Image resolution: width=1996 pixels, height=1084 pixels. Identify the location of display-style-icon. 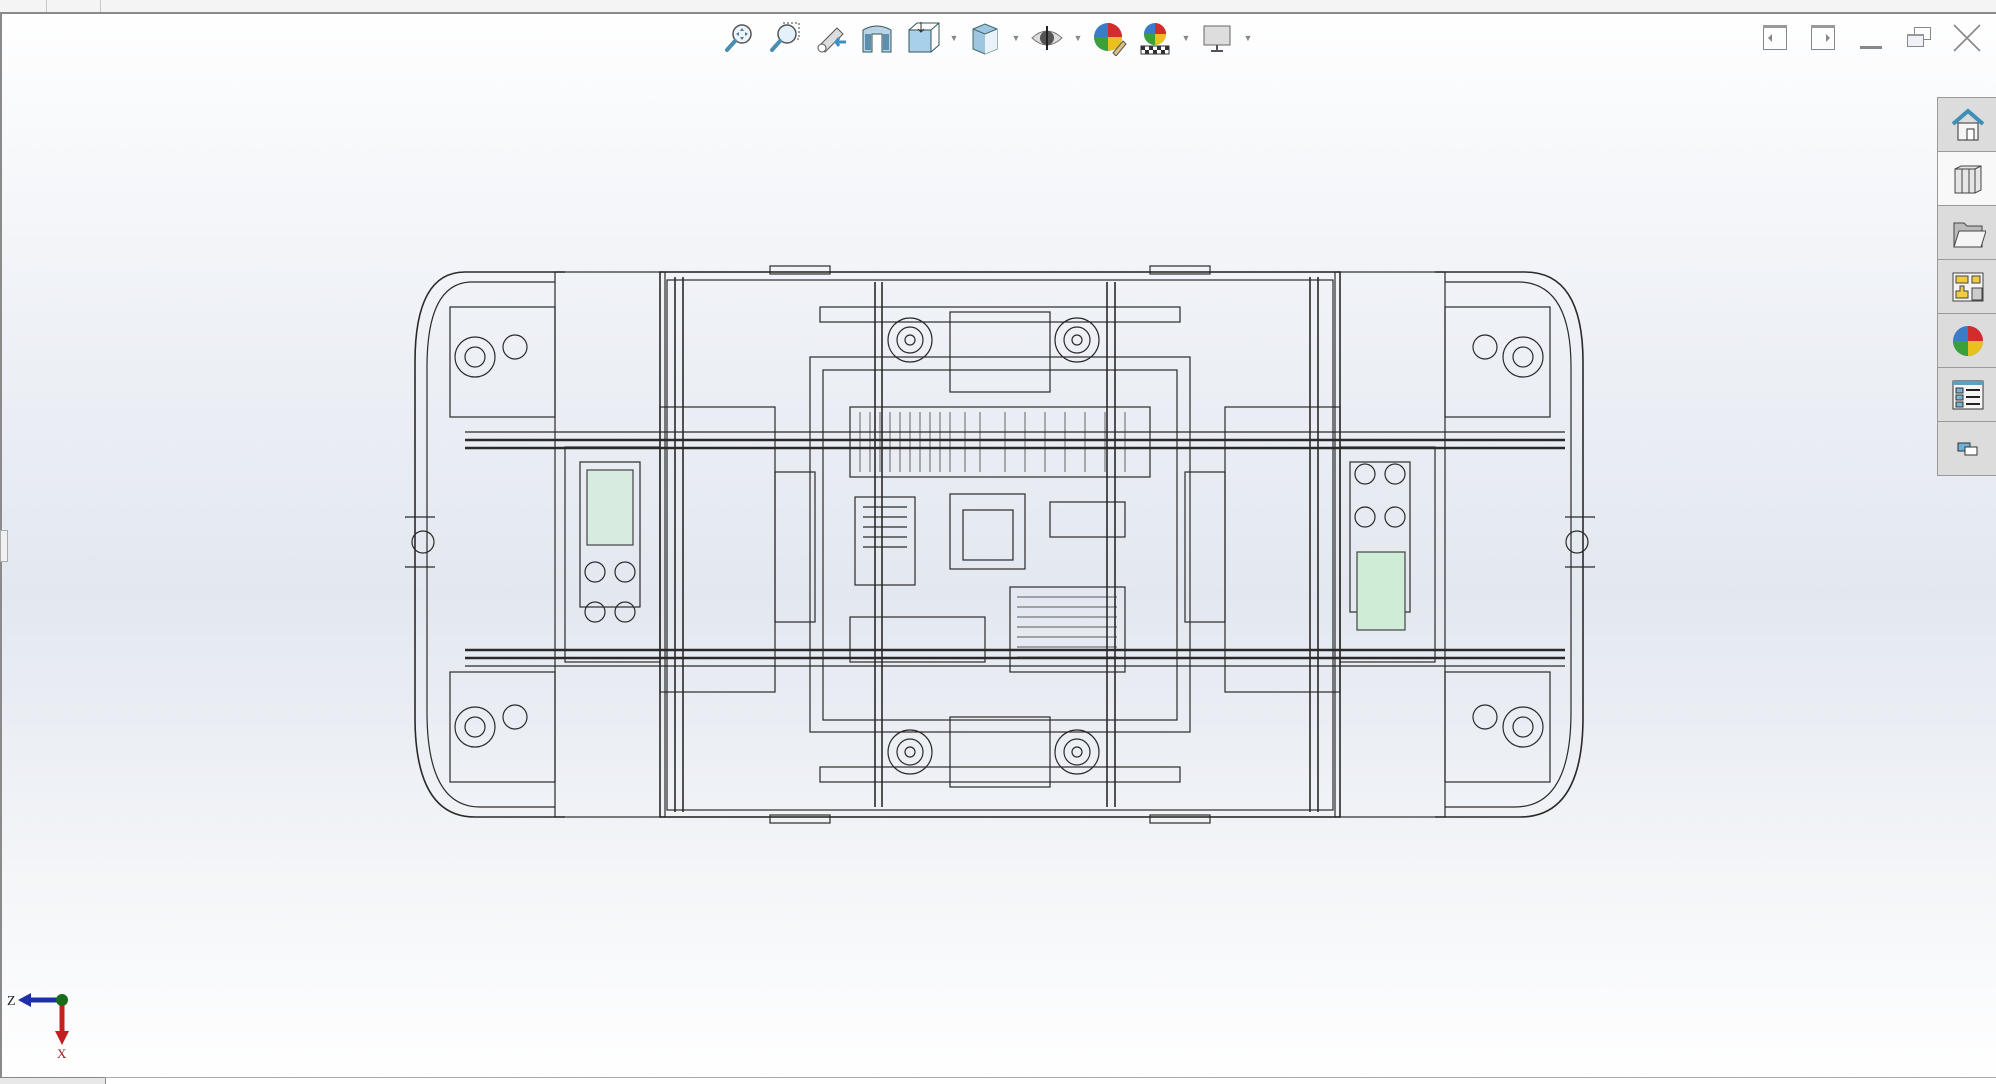
(985, 39).